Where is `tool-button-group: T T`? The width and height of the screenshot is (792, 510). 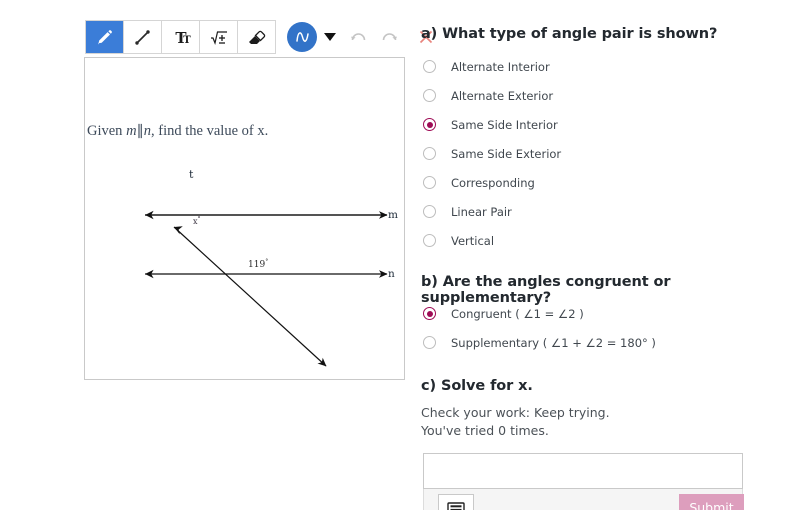 tool-button-group: T T is located at coordinates (180, 37).